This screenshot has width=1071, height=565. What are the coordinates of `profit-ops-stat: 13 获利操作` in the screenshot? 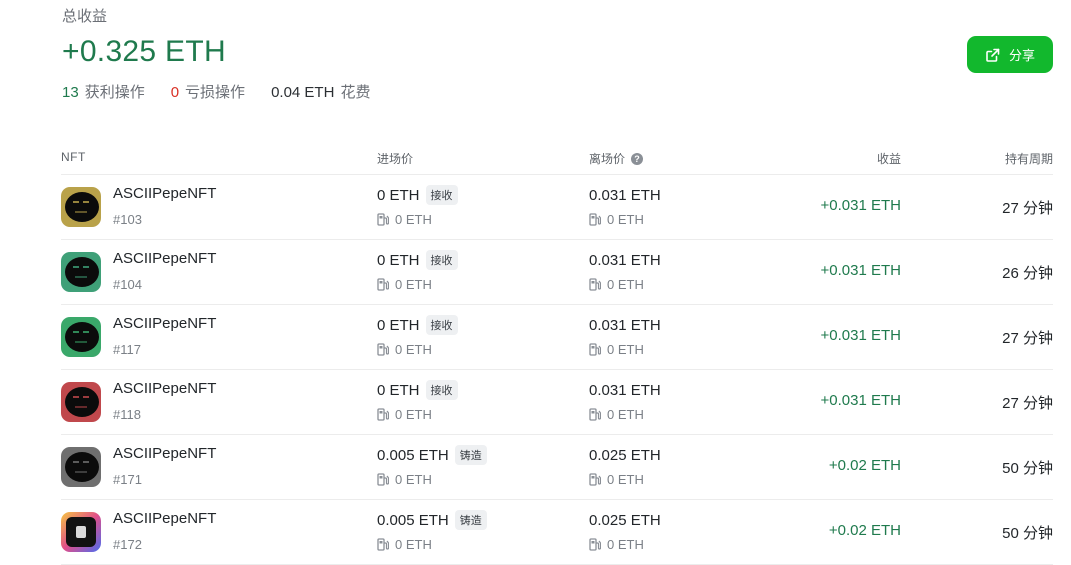 It's located at (103, 91).